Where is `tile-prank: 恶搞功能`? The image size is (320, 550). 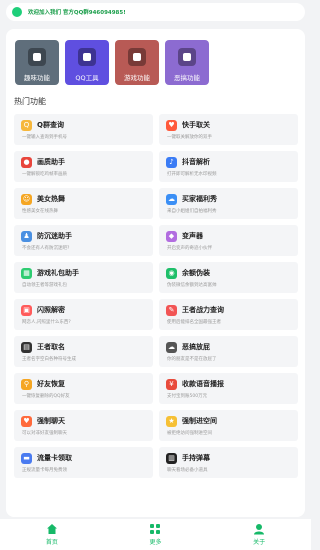
tile-prank: 恶搞功能 is located at coordinates (187, 62).